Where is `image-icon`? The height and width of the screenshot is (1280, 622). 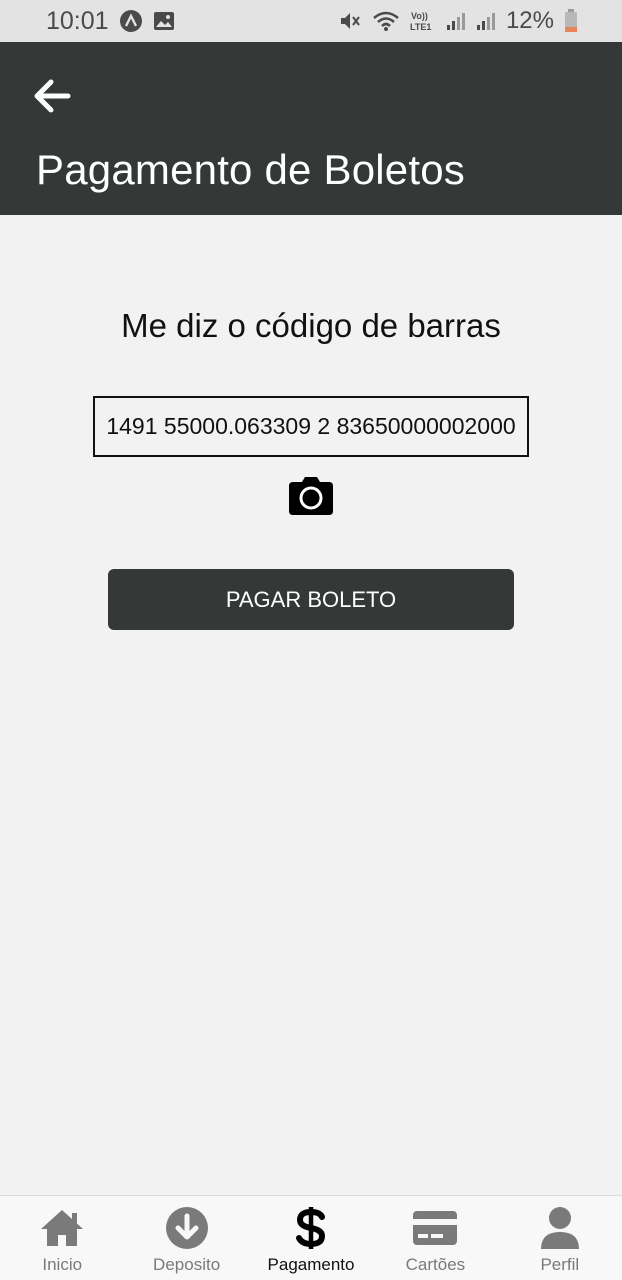 image-icon is located at coordinates (164, 21).